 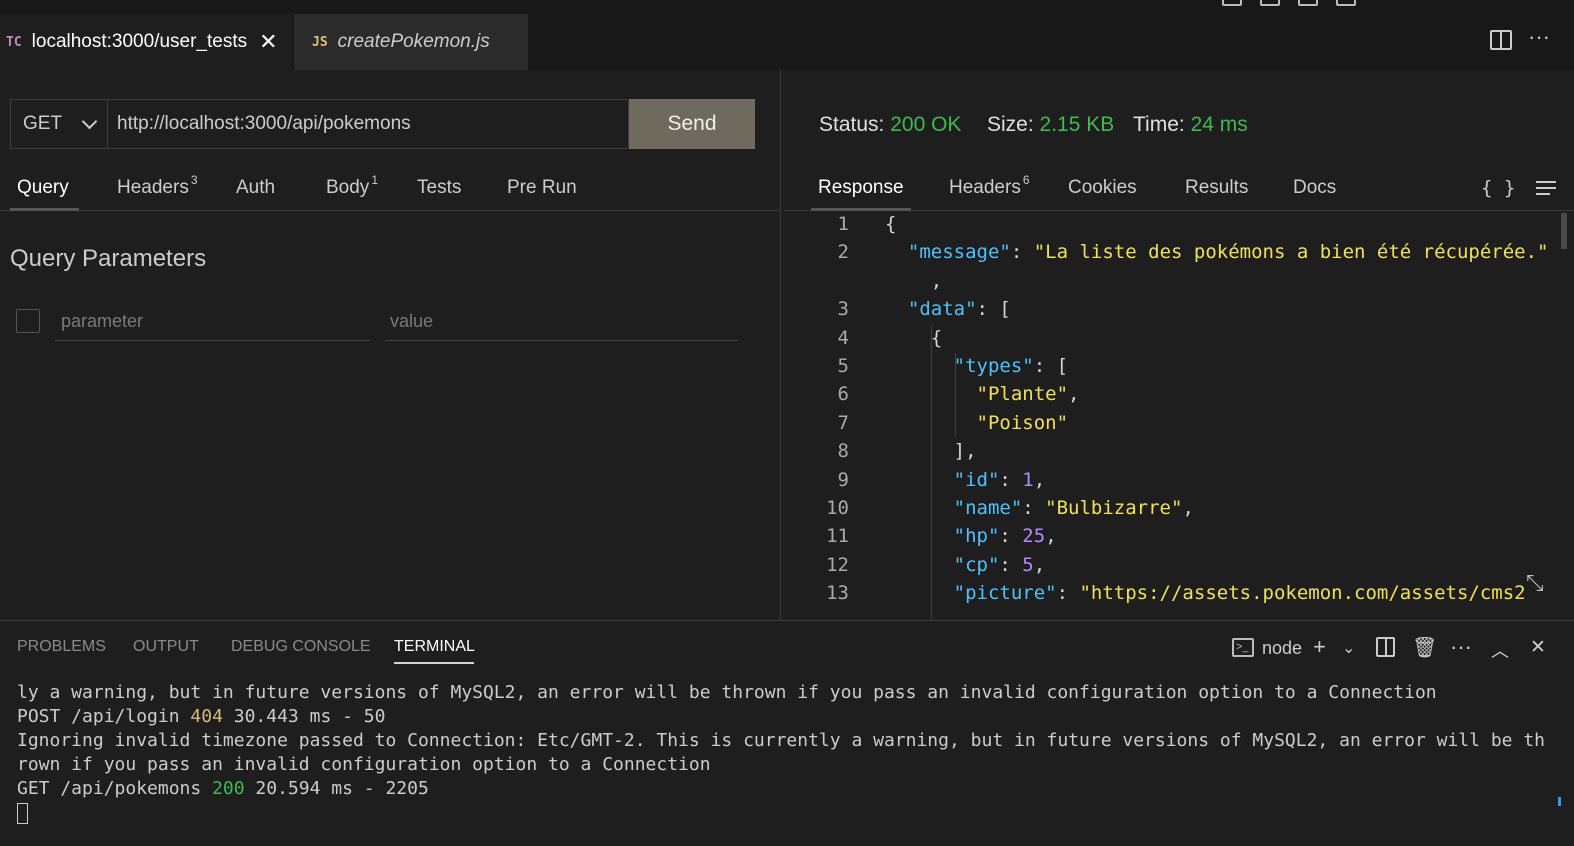 What do you see at coordinates (1179, 190) in the screenshot?
I see `response-tabs: Response Headers 6 Cookies Results Docs` at bounding box center [1179, 190].